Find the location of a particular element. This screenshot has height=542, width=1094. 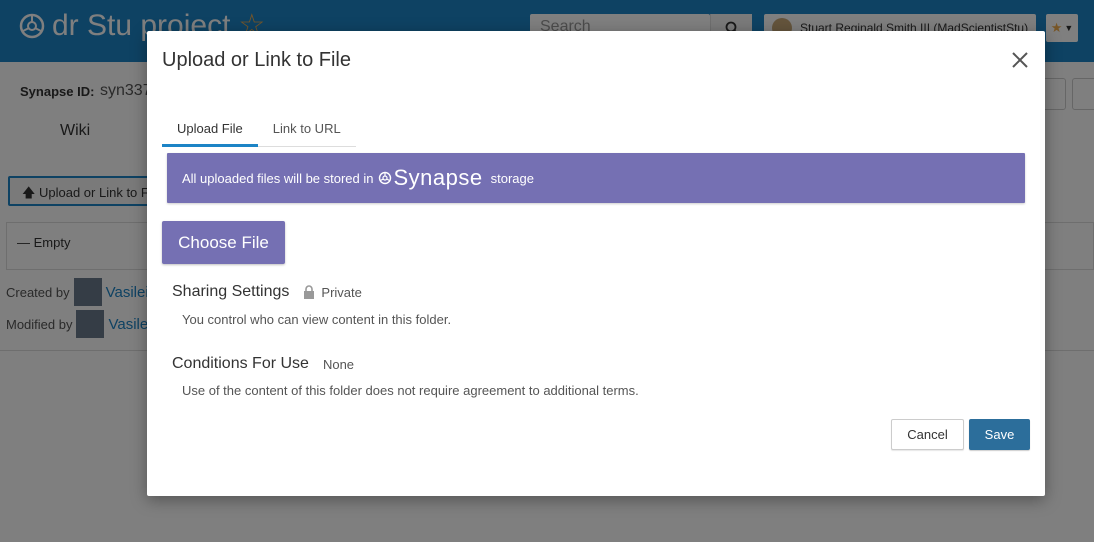

tab-link-to-url: Link to URL is located at coordinates (307, 129).